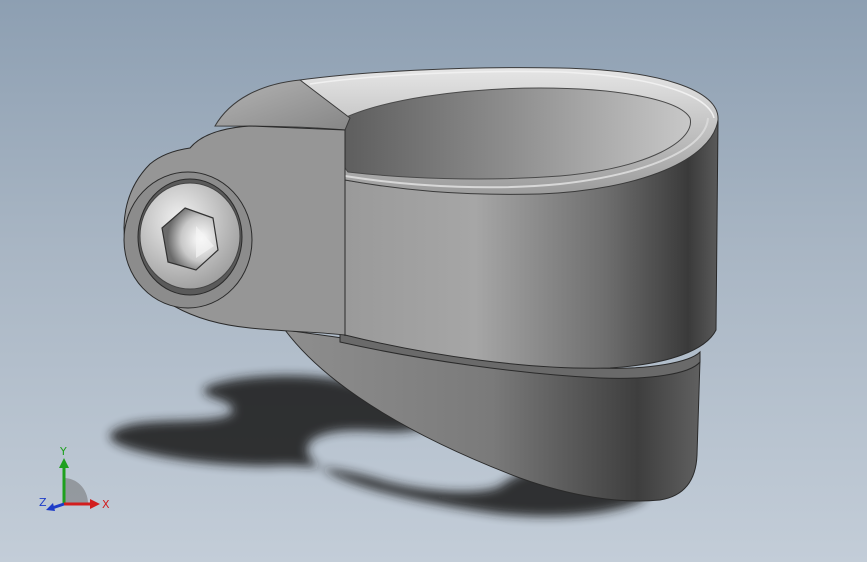 This screenshot has height=562, width=867. What do you see at coordinates (43, 502) in the screenshot?
I see `z-axis-label: Z` at bounding box center [43, 502].